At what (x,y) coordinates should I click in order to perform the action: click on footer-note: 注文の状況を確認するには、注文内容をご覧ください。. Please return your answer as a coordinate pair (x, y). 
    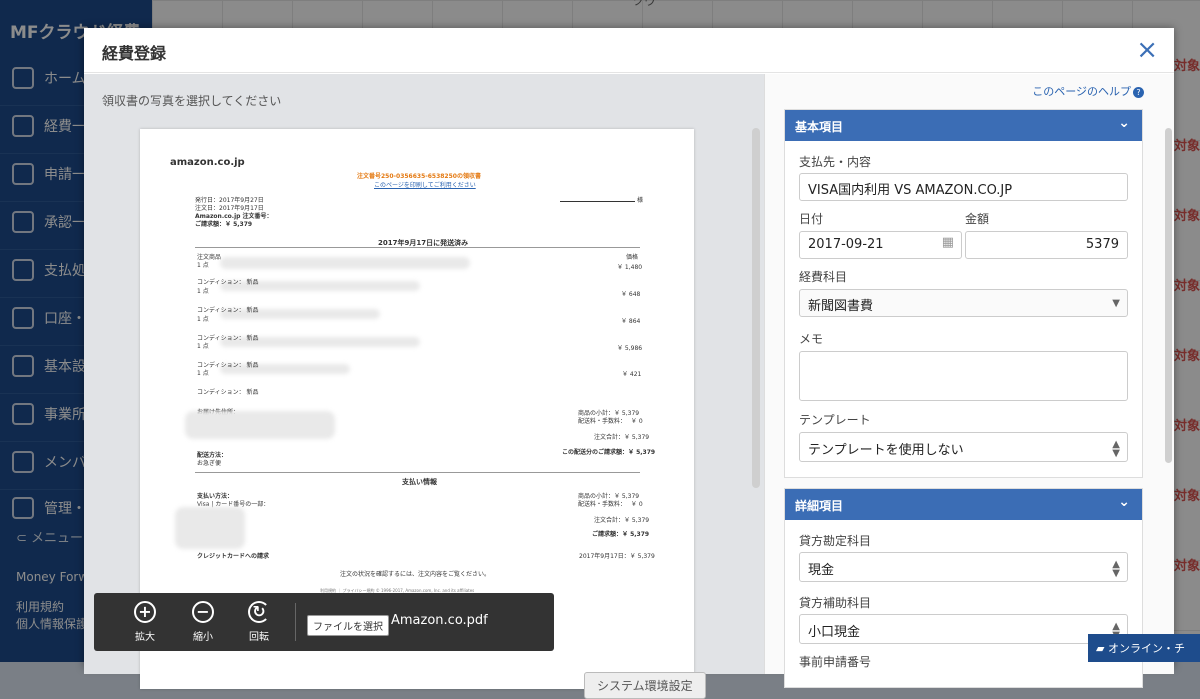
    Looking at the image, I should click on (415, 574).